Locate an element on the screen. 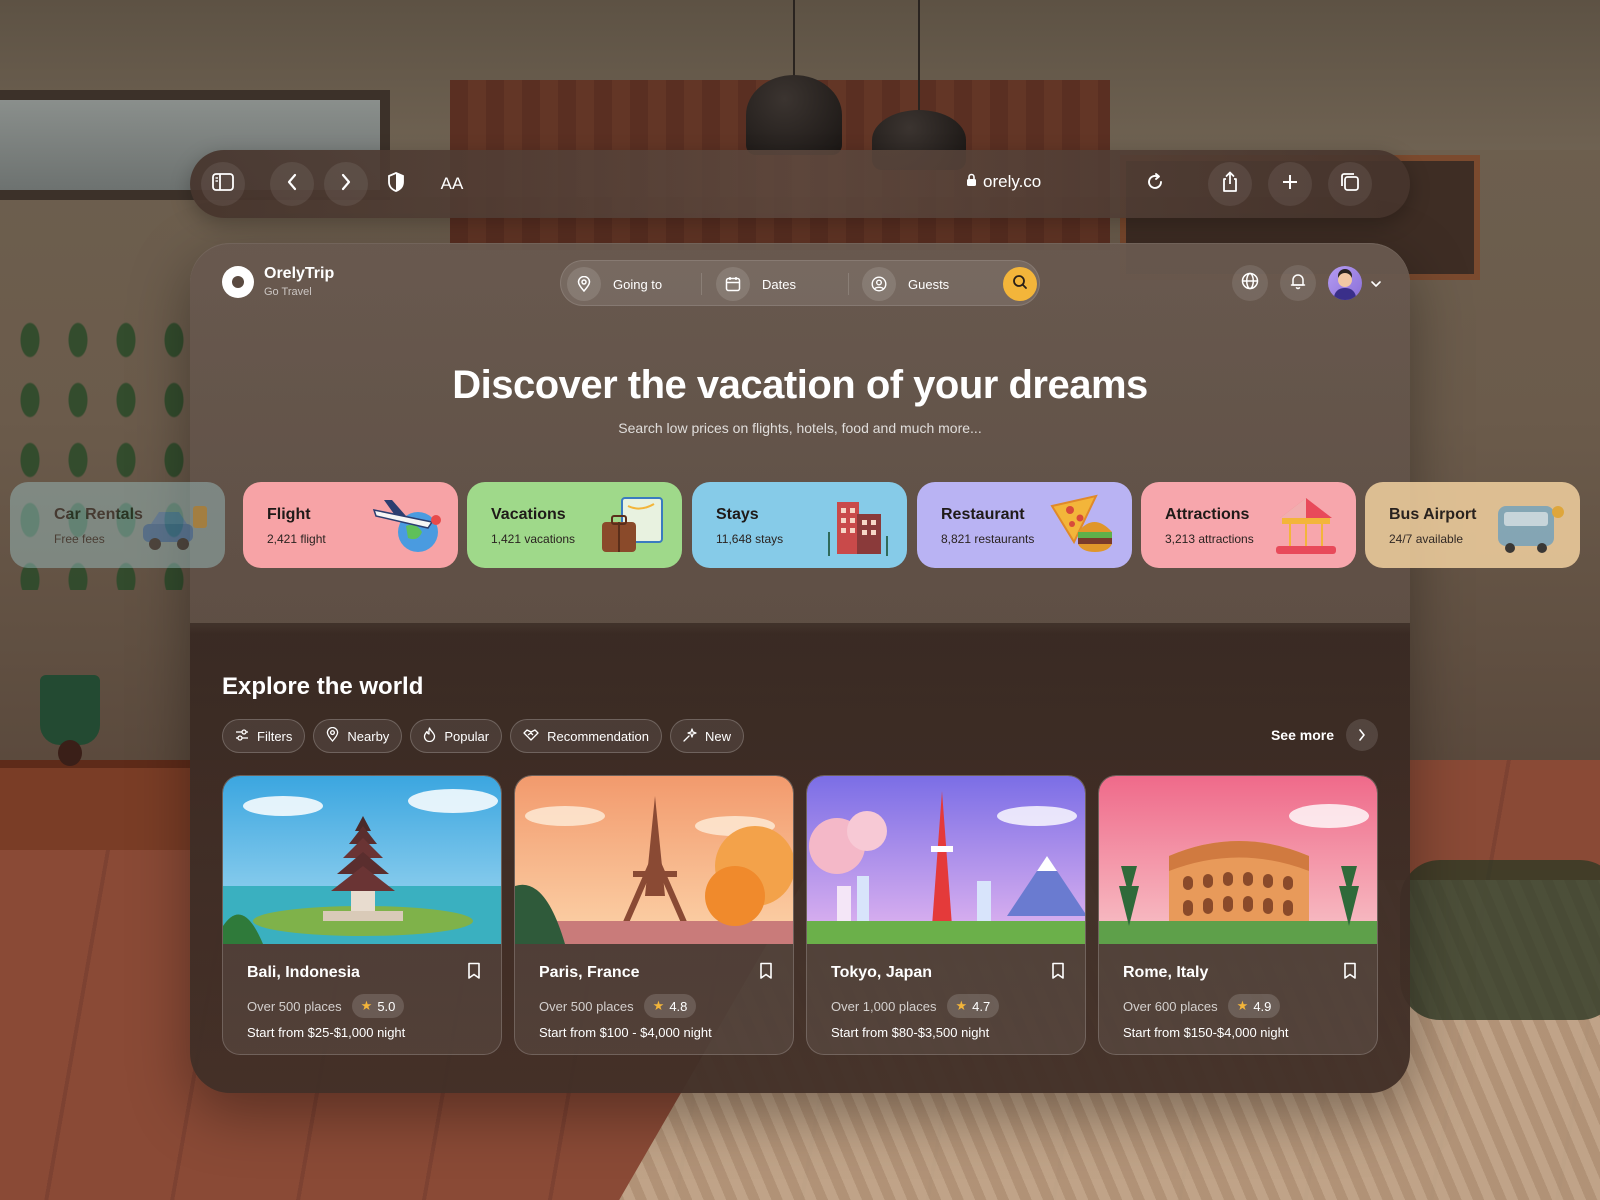 Image resolution: width=1600 pixels, height=1200 pixels. destination-price: Start from $100 - $4,000 night is located at coordinates (625, 1032).